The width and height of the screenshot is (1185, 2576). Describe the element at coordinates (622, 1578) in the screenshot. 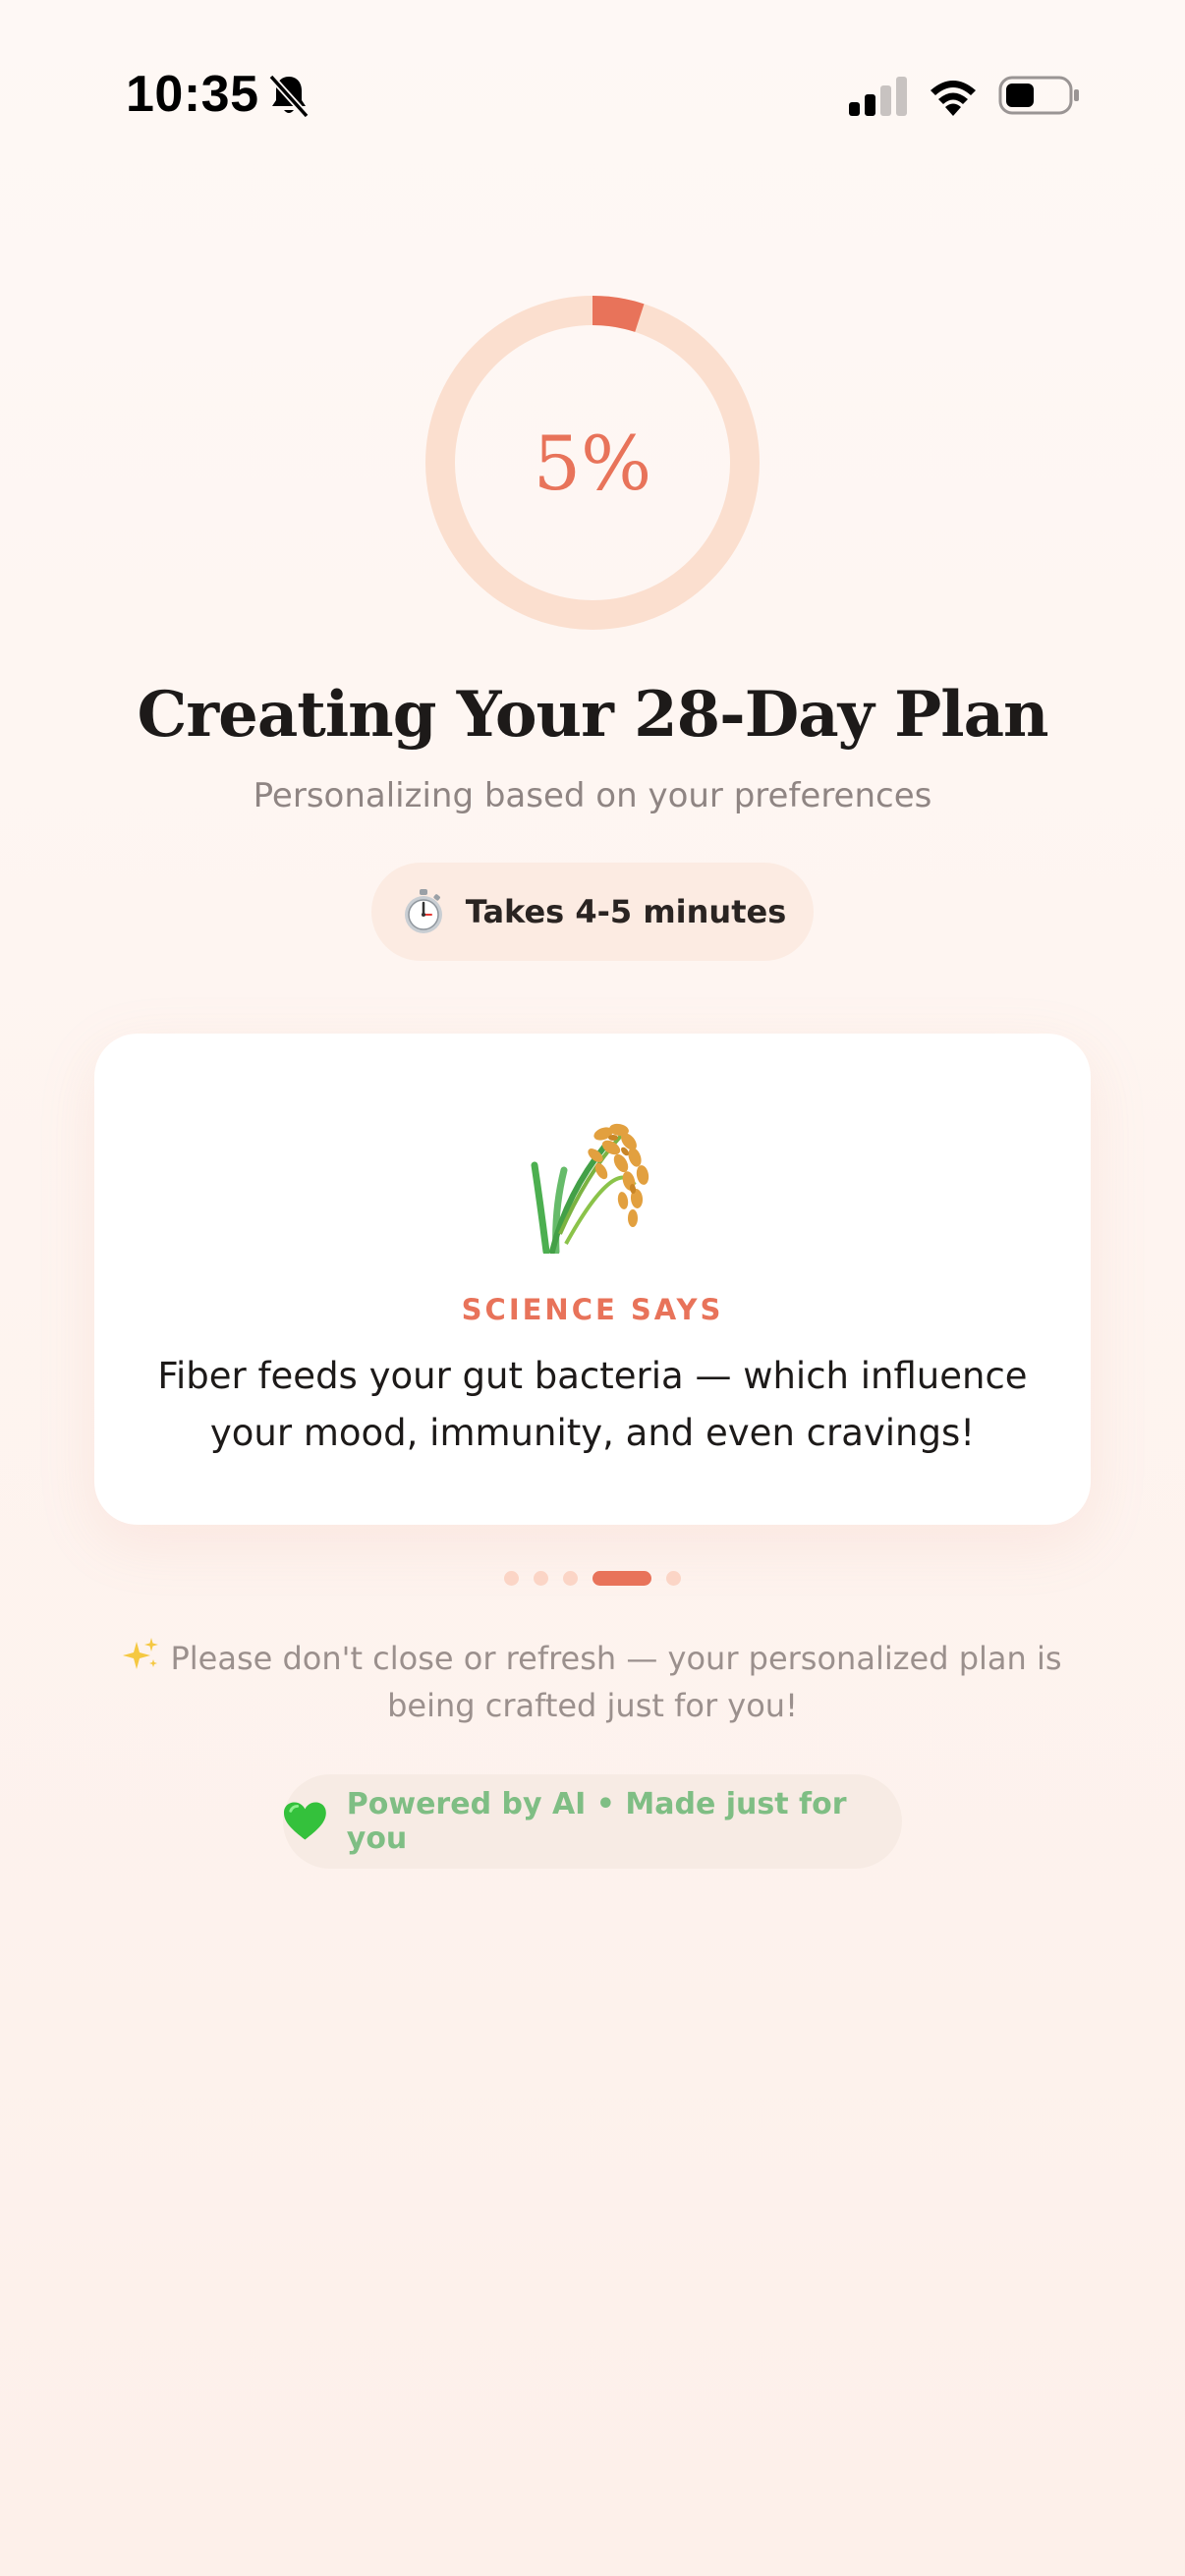

I see `pagination-dot-active` at that location.